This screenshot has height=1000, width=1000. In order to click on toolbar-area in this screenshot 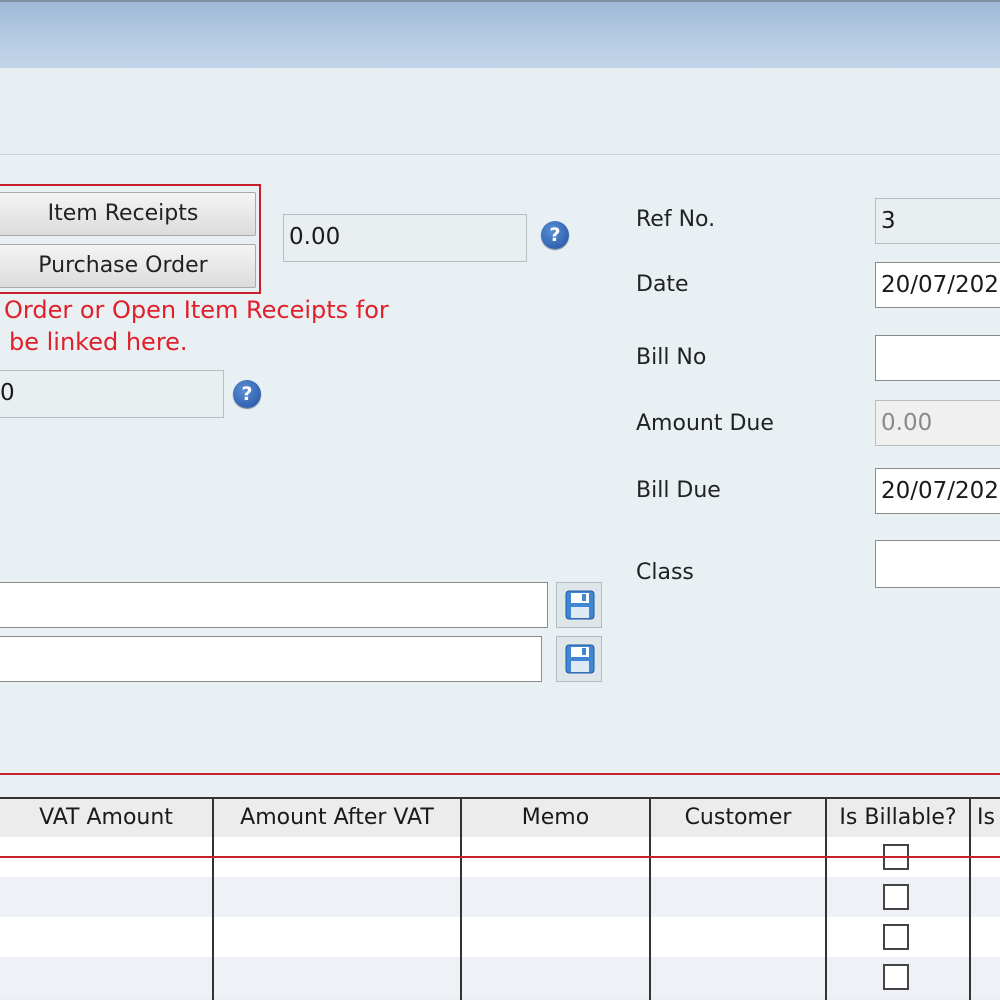, I will do `click(500, 111)`.